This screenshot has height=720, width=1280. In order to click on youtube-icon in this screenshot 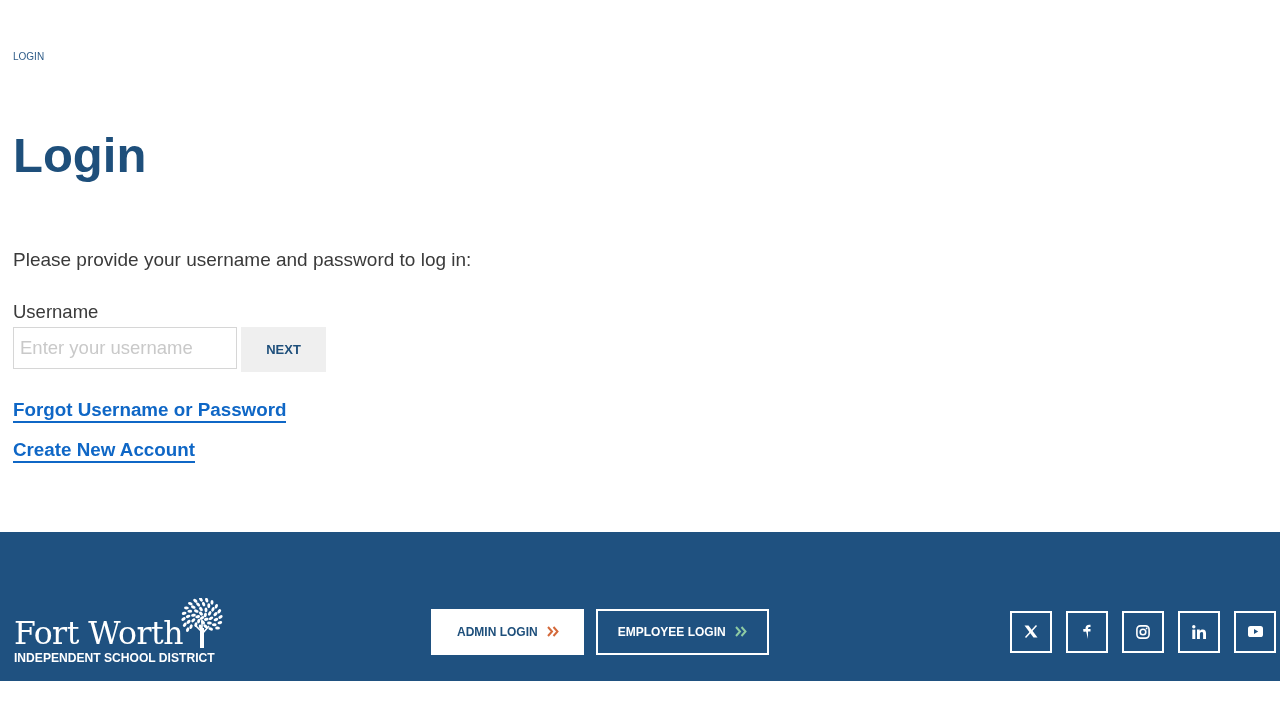, I will do `click(1255, 631)`.